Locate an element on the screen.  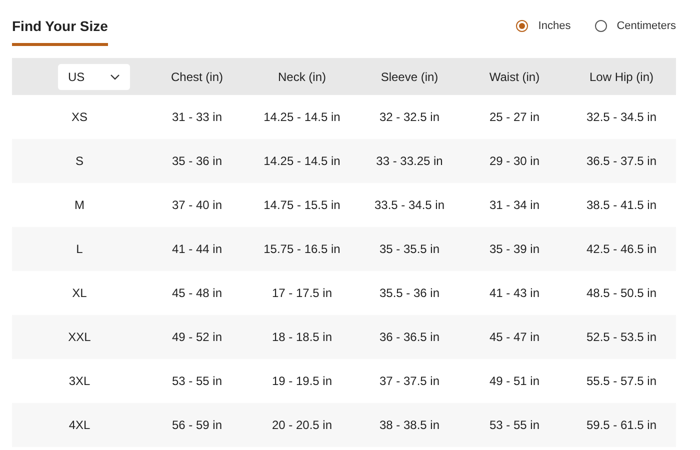
table-cell-text: 36.5 - 37.5 in is located at coordinates (621, 161).